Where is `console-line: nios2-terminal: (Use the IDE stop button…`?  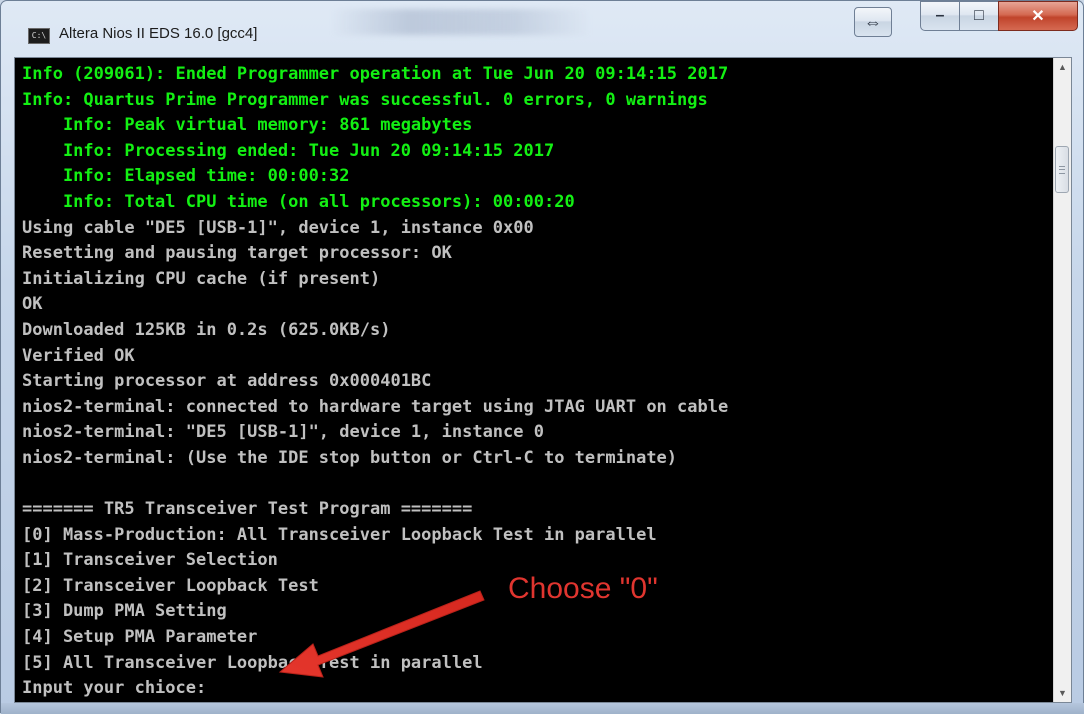 console-line: nios2-terminal: (Use the IDE stop button… is located at coordinates (350, 457).